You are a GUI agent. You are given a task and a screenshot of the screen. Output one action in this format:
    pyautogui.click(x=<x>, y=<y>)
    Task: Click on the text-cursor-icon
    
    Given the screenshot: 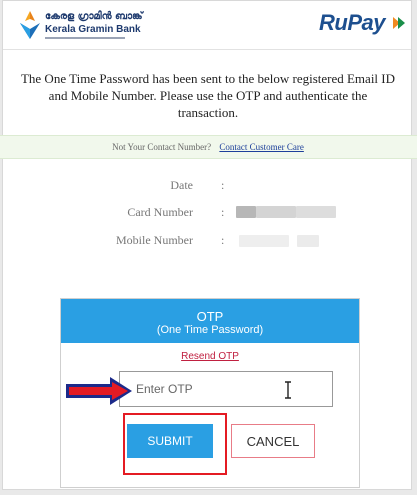 What is the action you would take?
    pyautogui.click(x=288, y=390)
    